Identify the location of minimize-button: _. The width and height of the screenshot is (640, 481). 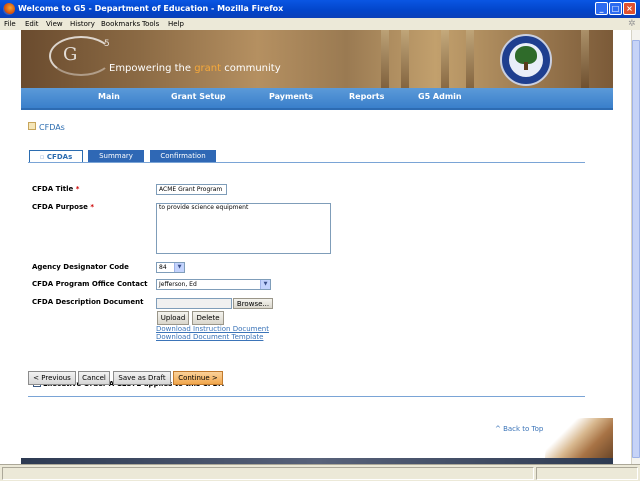
(601, 8).